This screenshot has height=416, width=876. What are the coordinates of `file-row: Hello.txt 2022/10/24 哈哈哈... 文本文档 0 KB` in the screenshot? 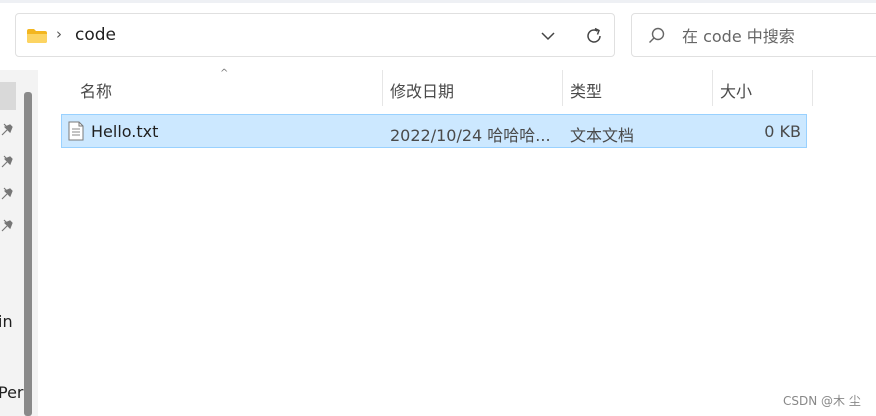 It's located at (434, 131).